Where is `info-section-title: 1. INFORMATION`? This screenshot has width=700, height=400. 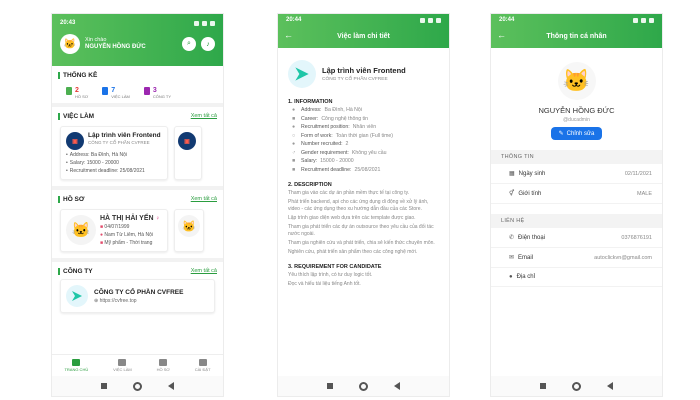 info-section-title: 1. INFORMATION is located at coordinates (310, 102).